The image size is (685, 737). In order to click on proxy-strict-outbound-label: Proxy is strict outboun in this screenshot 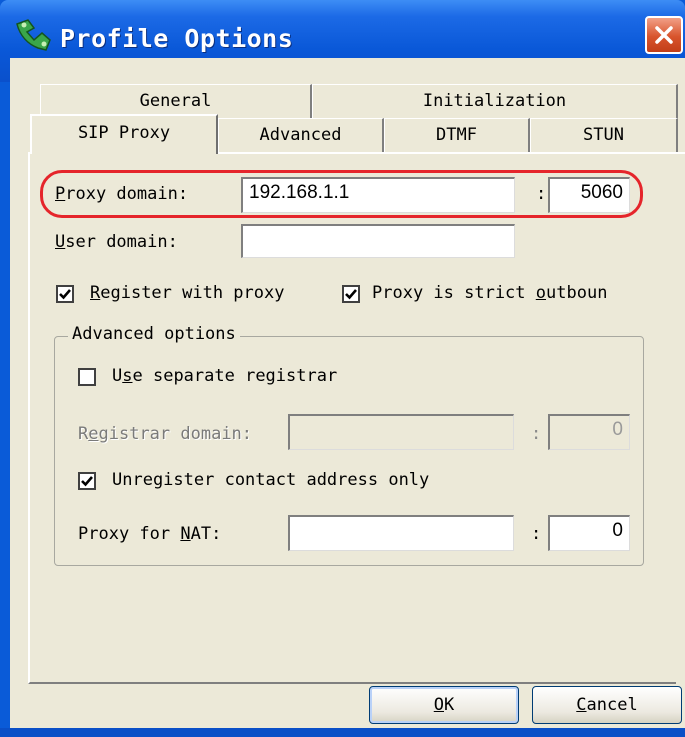, I will do `click(489, 293)`.